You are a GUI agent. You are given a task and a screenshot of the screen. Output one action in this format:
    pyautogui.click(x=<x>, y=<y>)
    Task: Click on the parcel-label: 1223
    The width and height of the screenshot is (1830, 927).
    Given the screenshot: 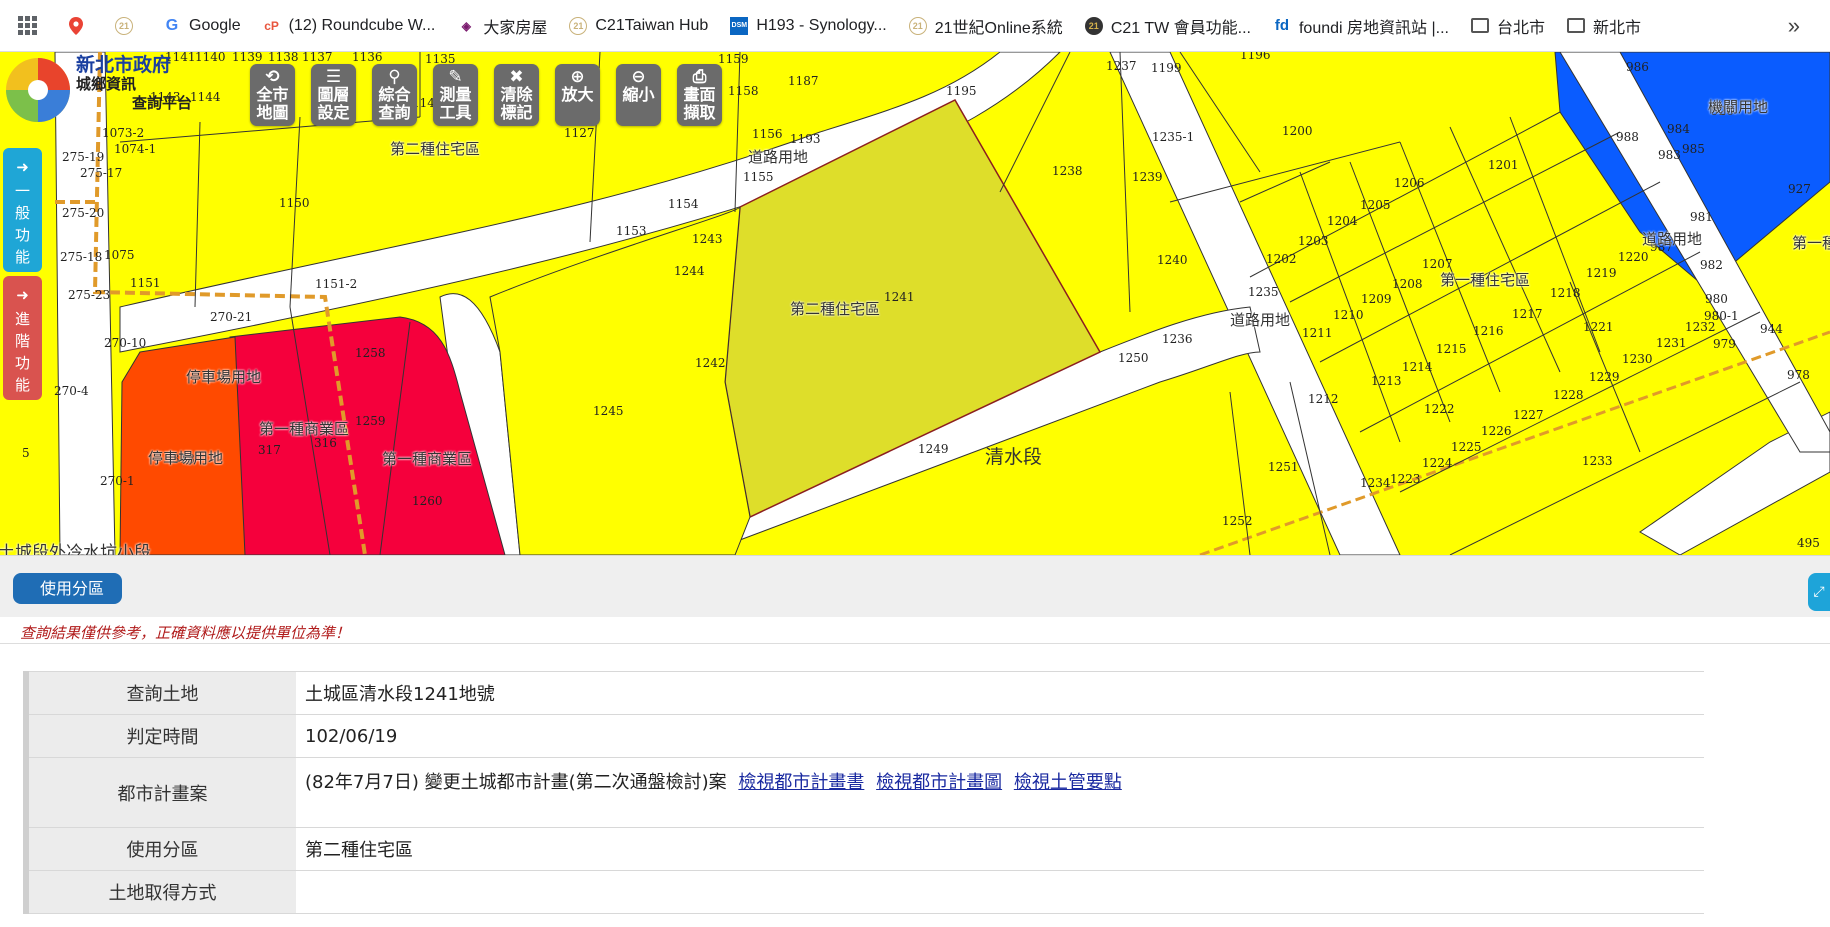 What is the action you would take?
    pyautogui.click(x=1405, y=479)
    